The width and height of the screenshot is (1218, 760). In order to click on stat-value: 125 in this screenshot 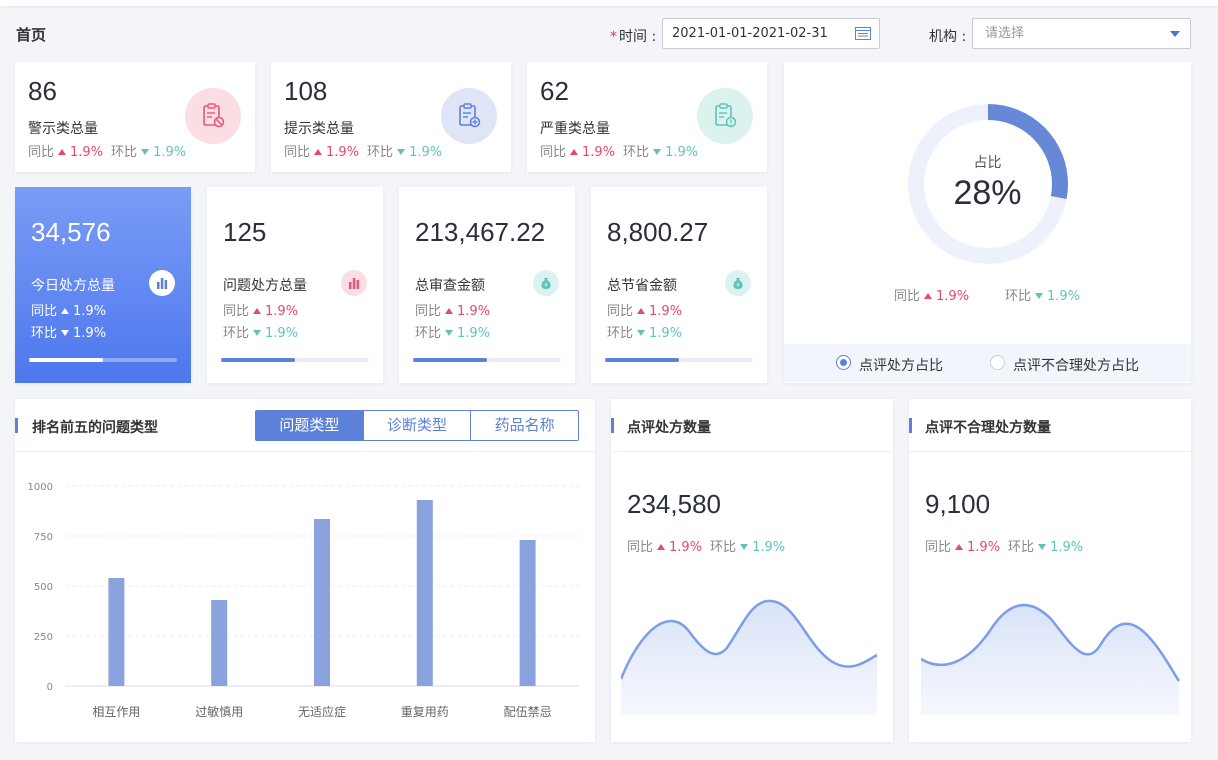, I will do `click(245, 232)`.